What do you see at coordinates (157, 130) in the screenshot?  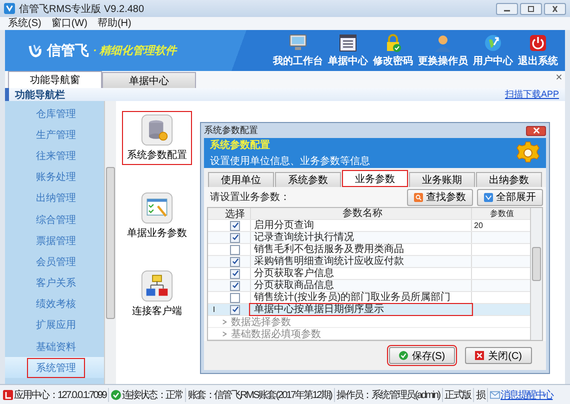 I see `database-gear-icon` at bounding box center [157, 130].